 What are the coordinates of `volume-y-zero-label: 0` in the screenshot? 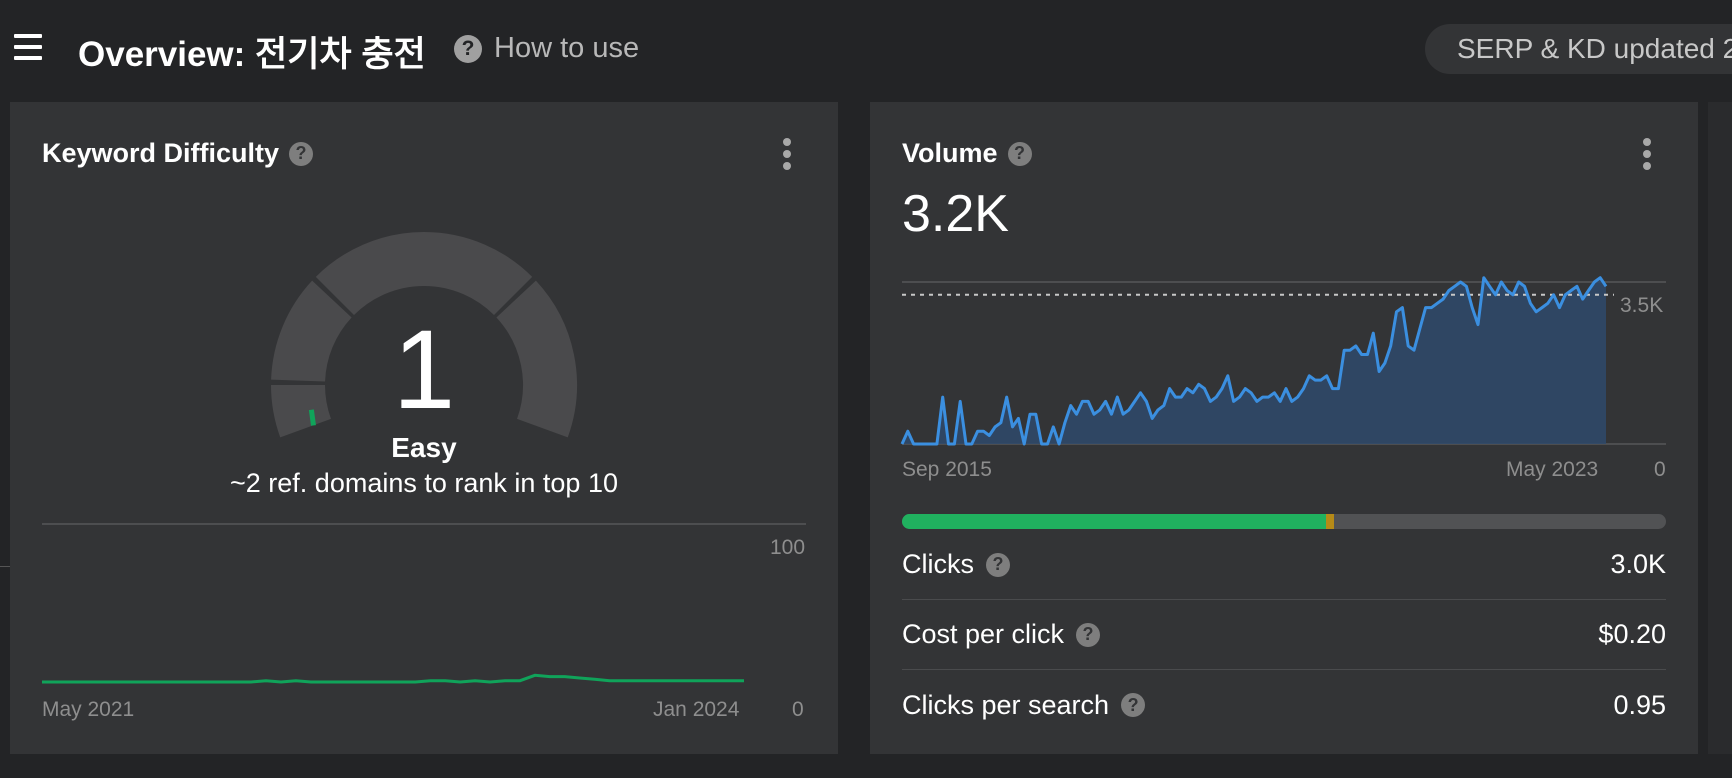 It's located at (1660, 469).